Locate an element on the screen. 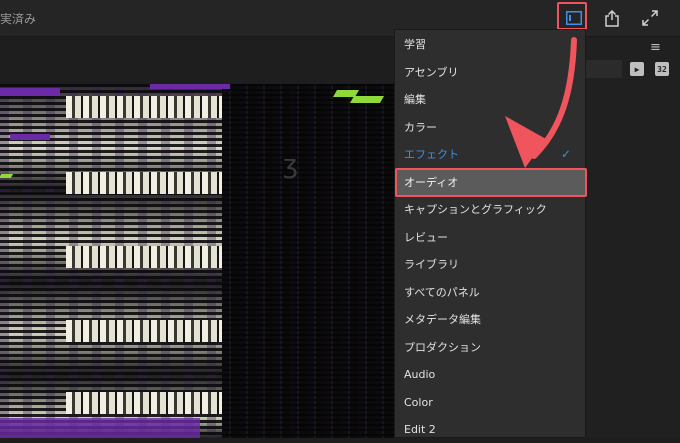  annotation-arrow is located at coordinates (541, 102).